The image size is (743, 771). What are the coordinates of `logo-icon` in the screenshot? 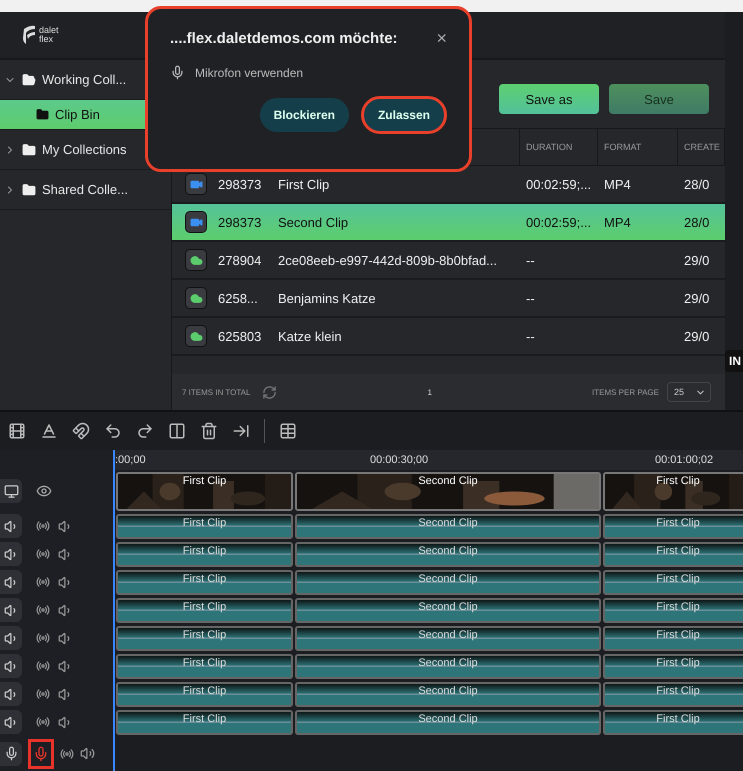 It's located at (29, 35).